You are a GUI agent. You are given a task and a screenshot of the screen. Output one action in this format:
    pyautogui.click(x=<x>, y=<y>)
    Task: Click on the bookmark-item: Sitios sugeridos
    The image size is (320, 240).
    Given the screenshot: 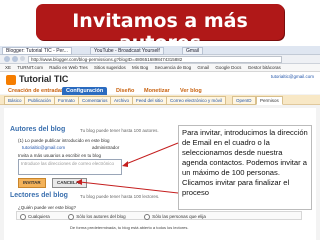 What is the action you would take?
    pyautogui.click(x=110, y=67)
    